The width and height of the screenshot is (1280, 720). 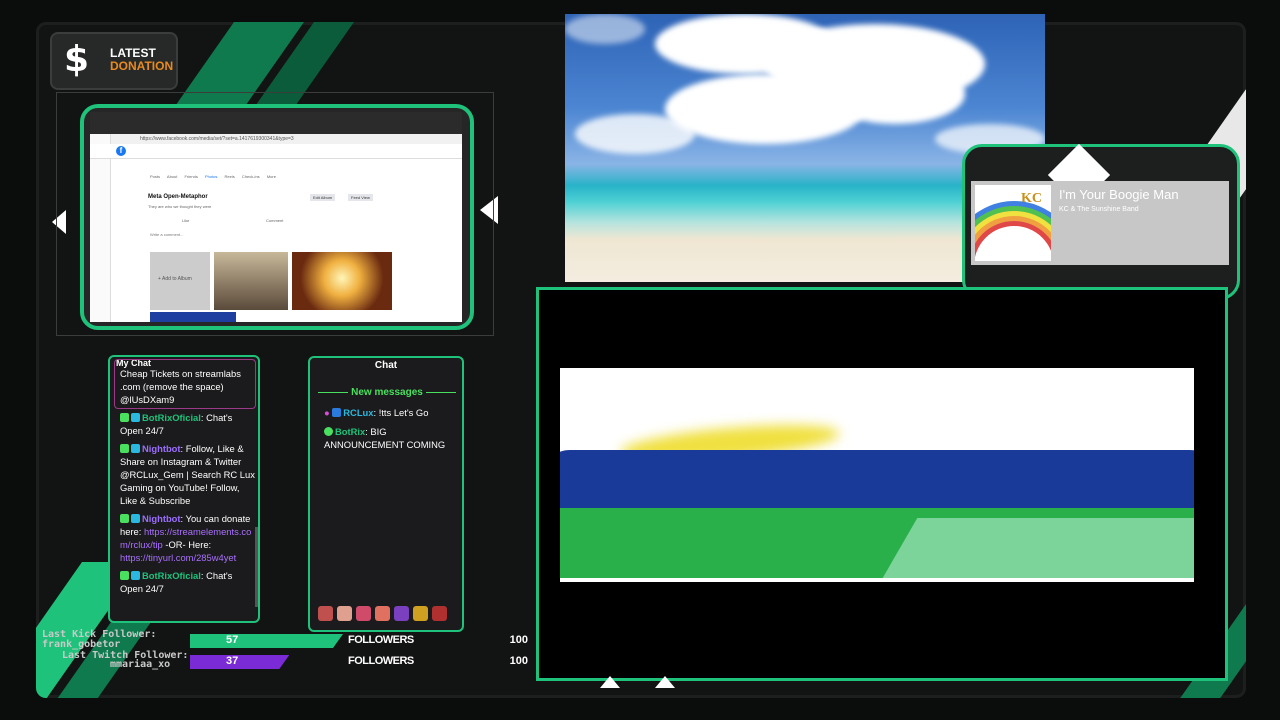 What do you see at coordinates (386, 365) in the screenshot?
I see `chat-title: Chat` at bounding box center [386, 365].